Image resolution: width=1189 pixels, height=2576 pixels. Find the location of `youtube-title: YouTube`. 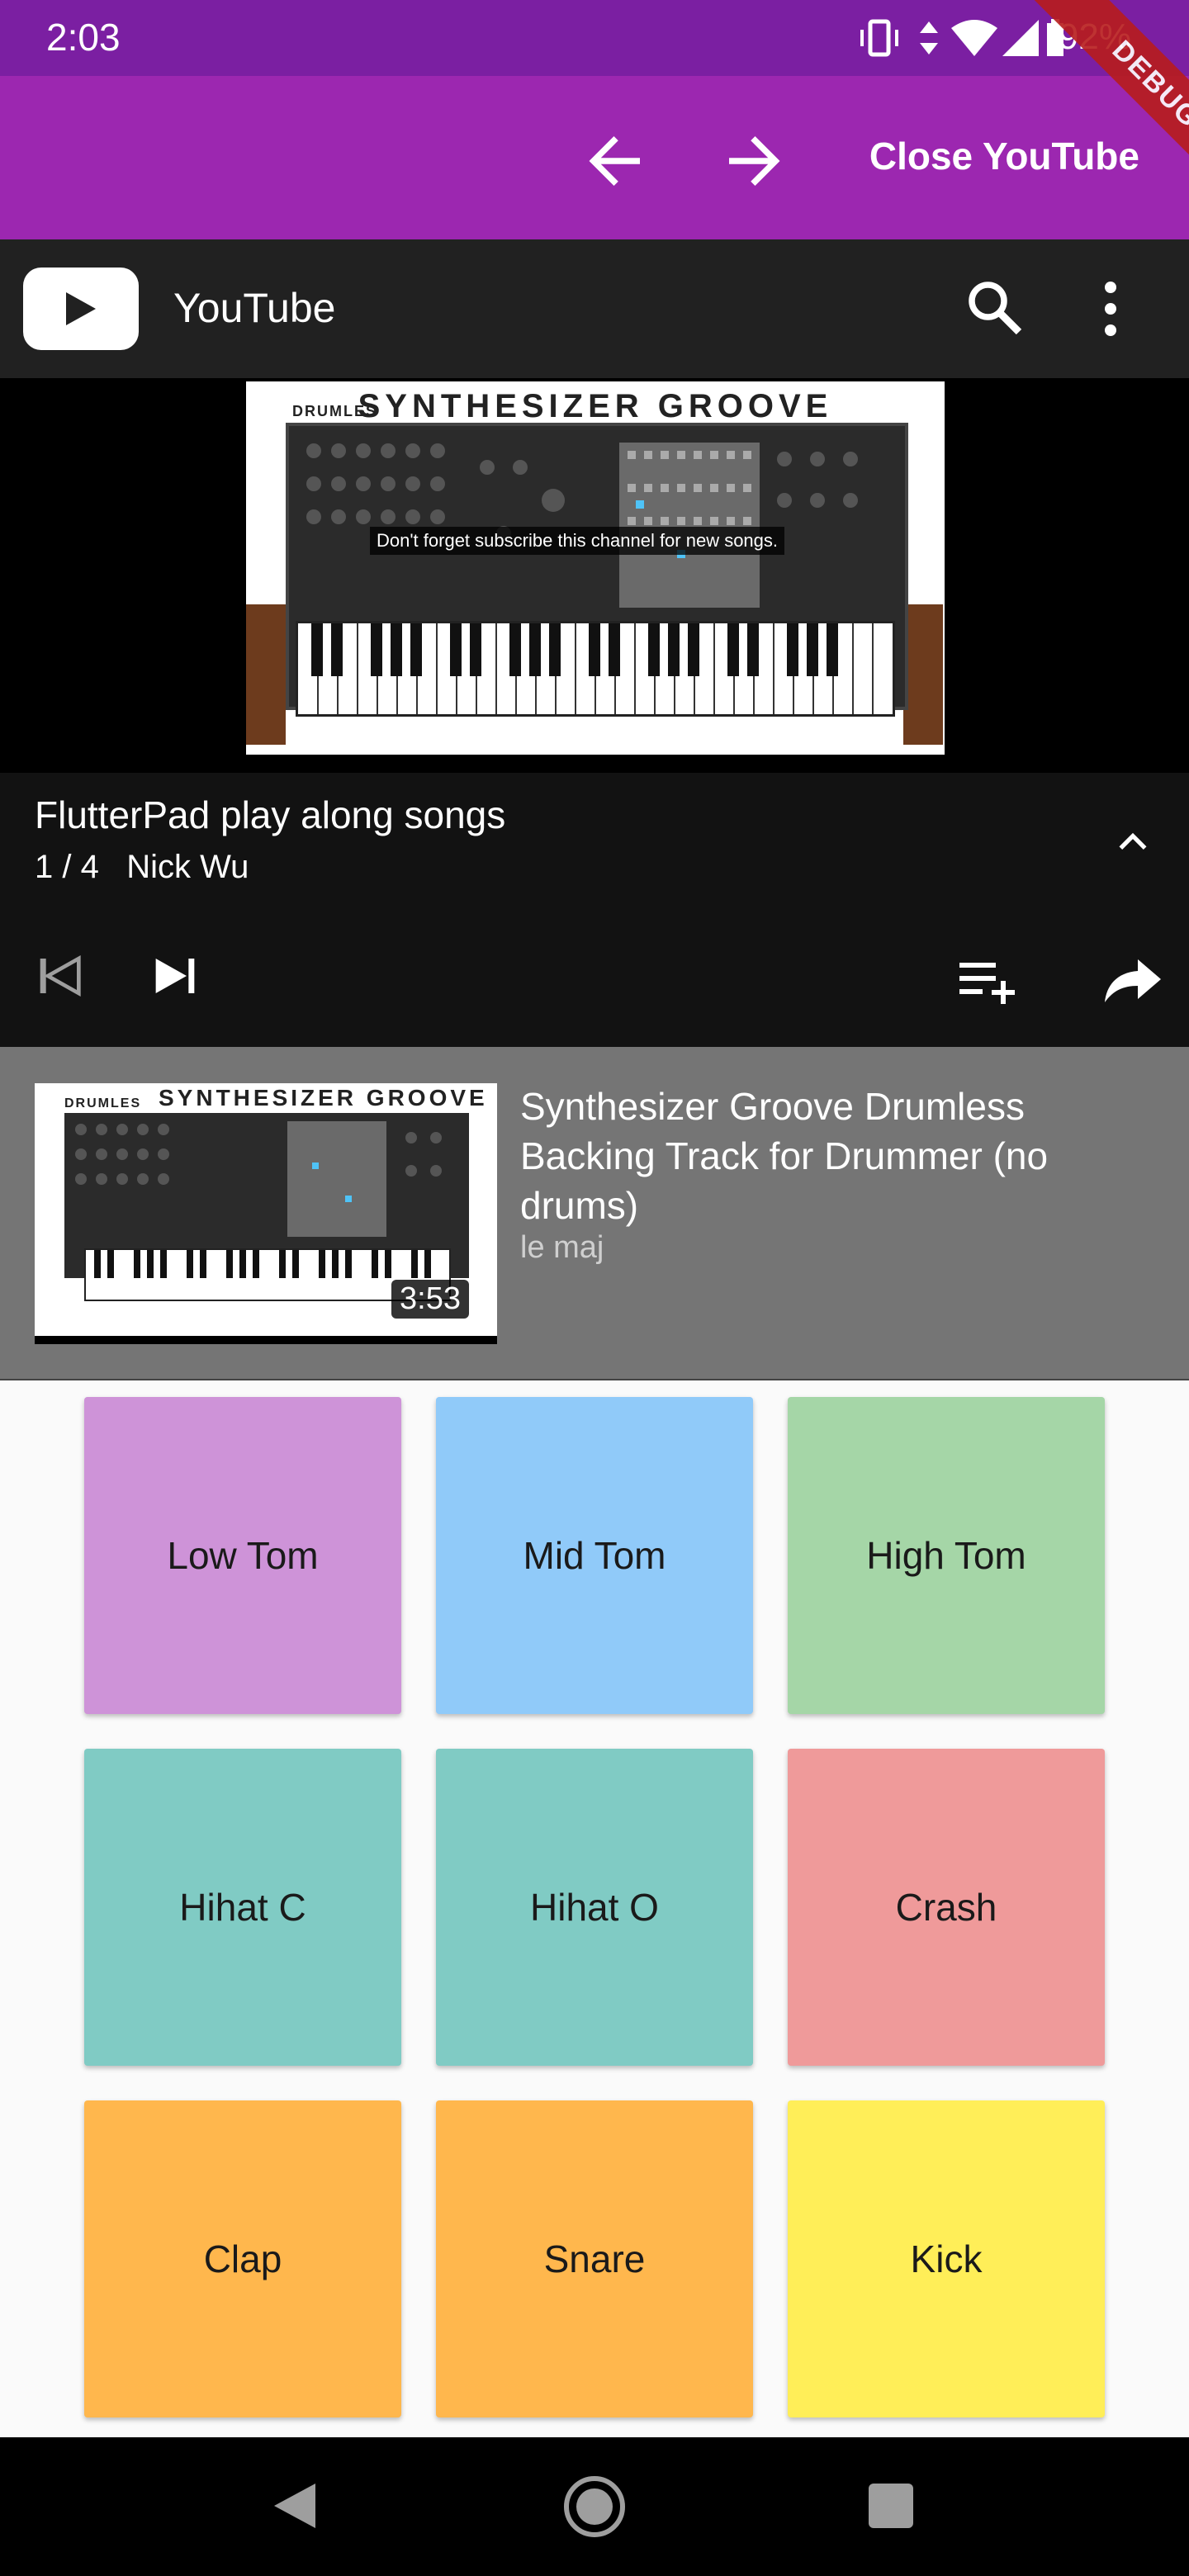

youtube-title: YouTube is located at coordinates (254, 308).